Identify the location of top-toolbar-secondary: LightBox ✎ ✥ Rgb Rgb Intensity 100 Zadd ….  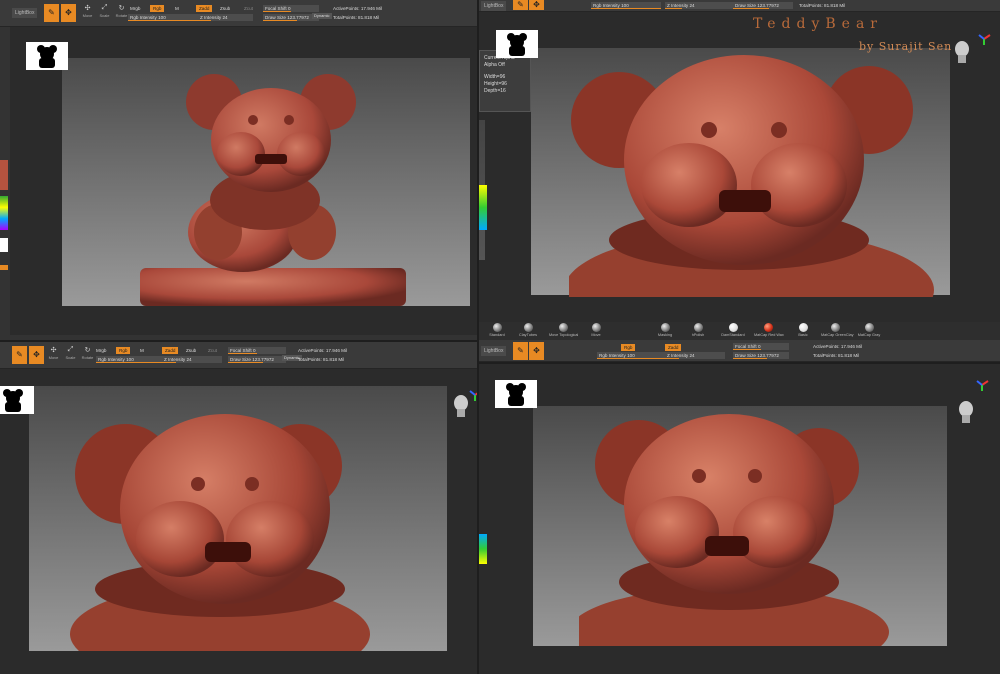
(739, 351).